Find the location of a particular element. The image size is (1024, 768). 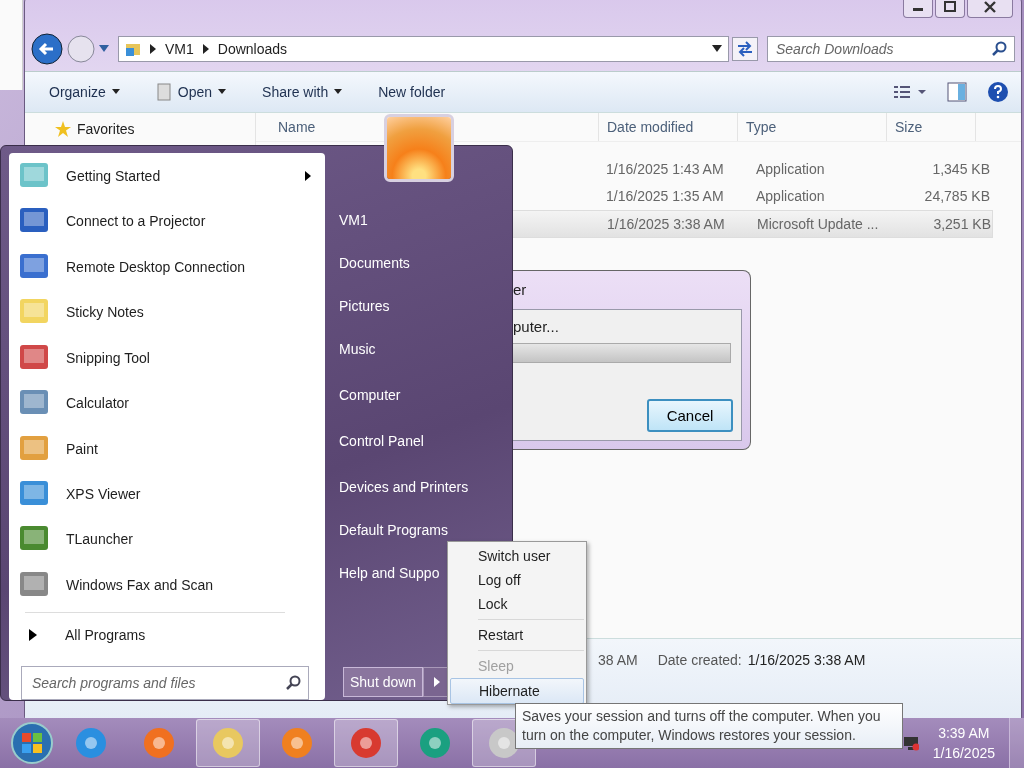

favorites-item: Favorites is located at coordinates (95, 129).